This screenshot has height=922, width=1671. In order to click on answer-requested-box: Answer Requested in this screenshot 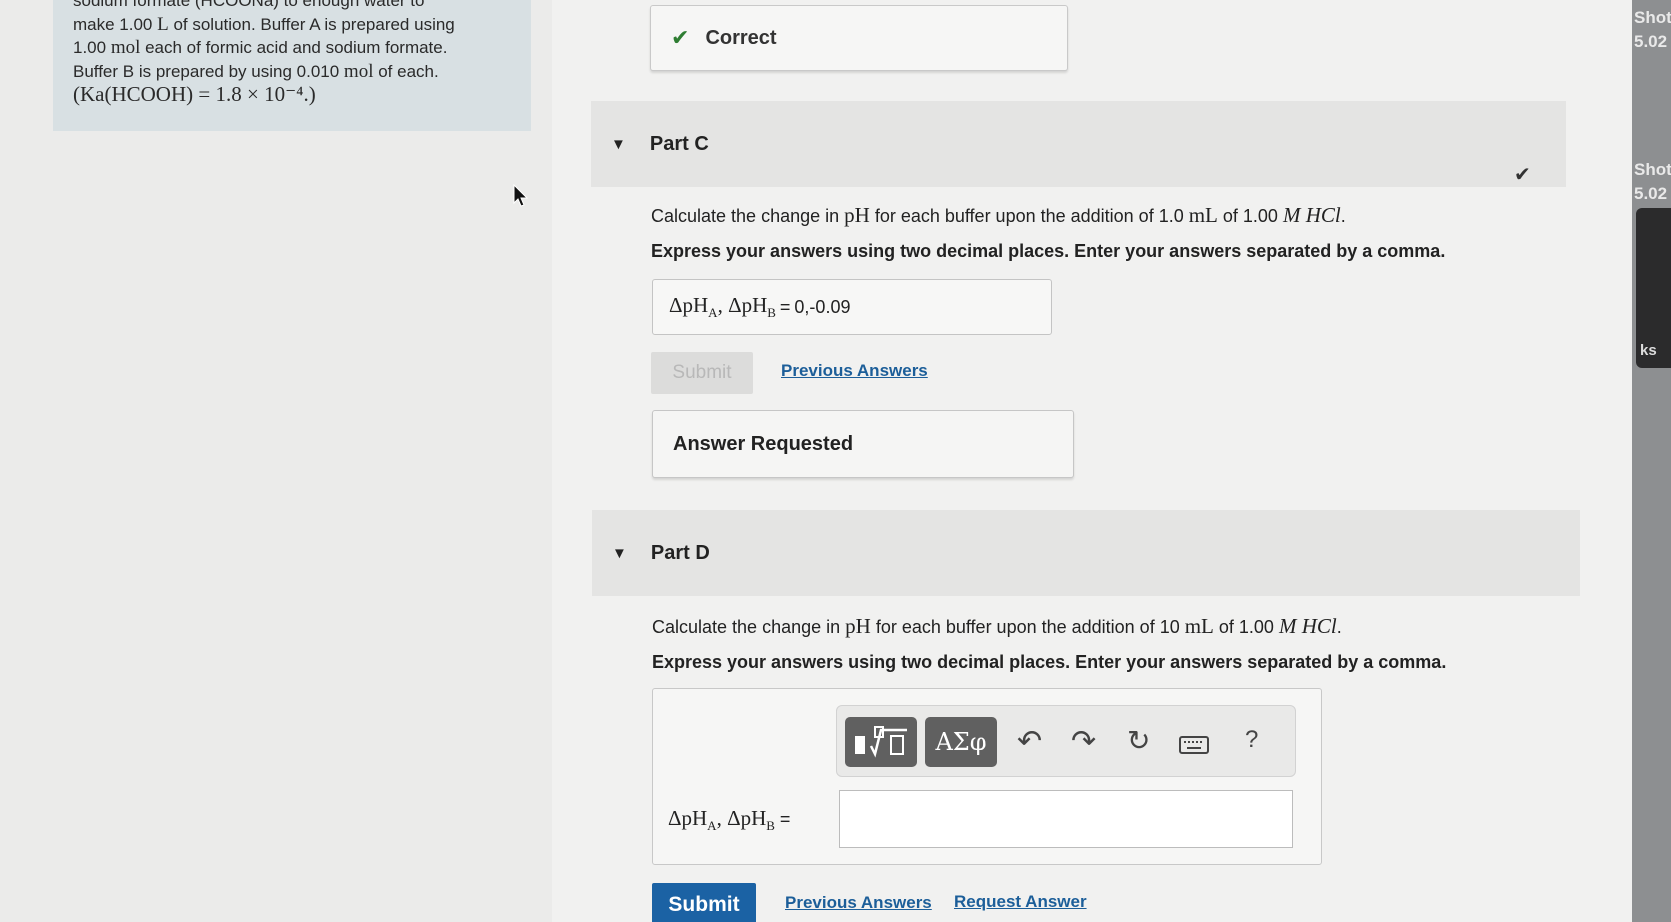, I will do `click(863, 444)`.